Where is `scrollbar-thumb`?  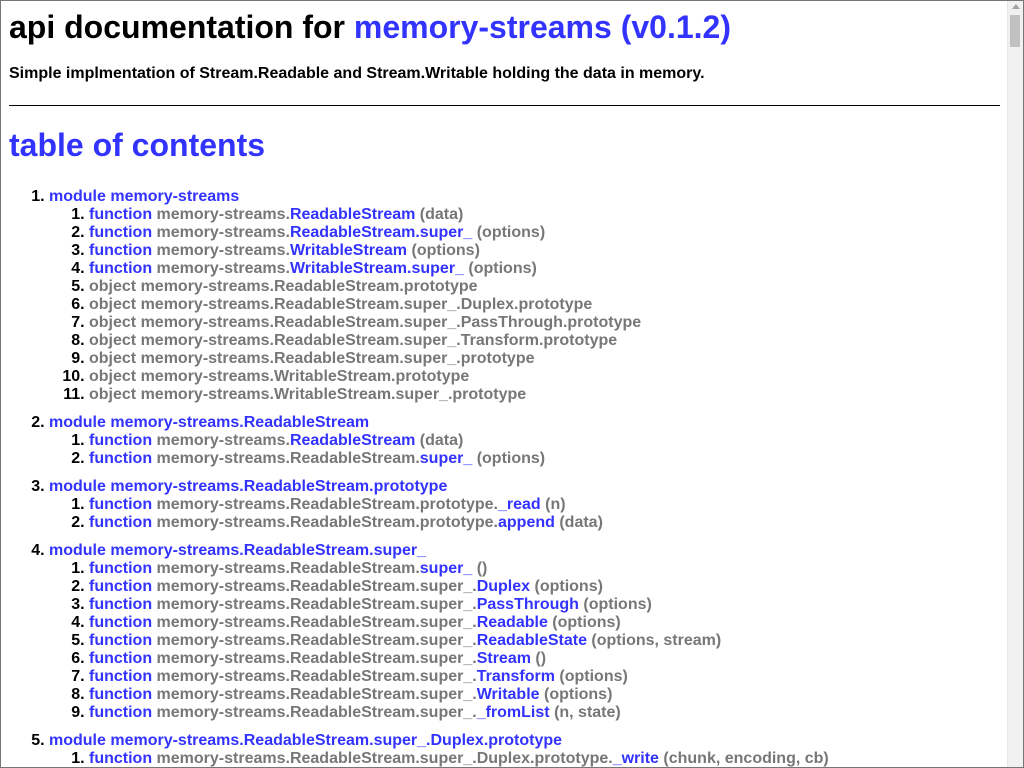 scrollbar-thumb is located at coordinates (1015, 31).